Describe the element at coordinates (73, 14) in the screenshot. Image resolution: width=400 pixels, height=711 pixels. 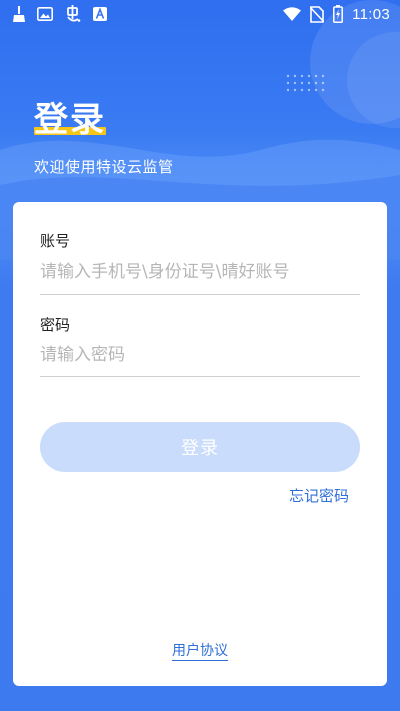
I see `insect-icon` at that location.